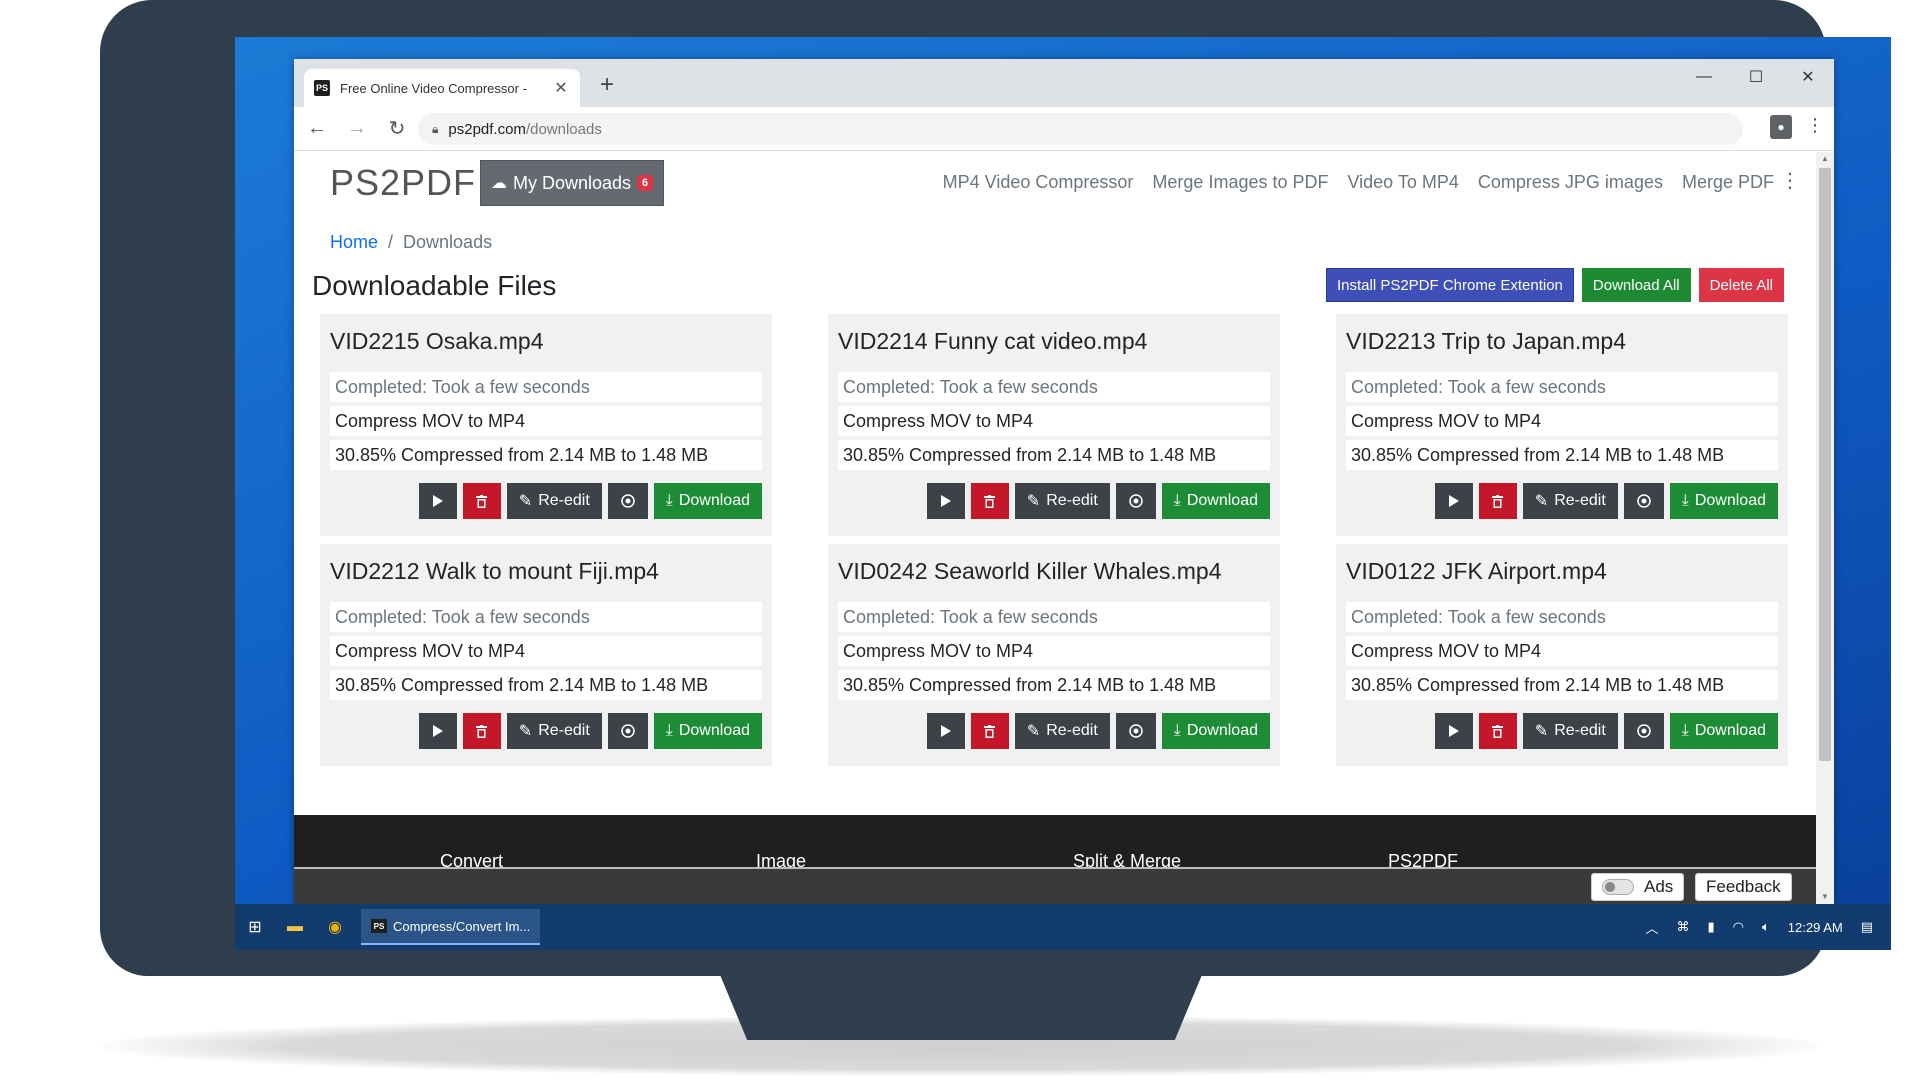 Image resolution: width=1920 pixels, height=1080 pixels. Describe the element at coordinates (1741, 285) in the screenshot. I see `delete-all-button: Delete All` at that location.